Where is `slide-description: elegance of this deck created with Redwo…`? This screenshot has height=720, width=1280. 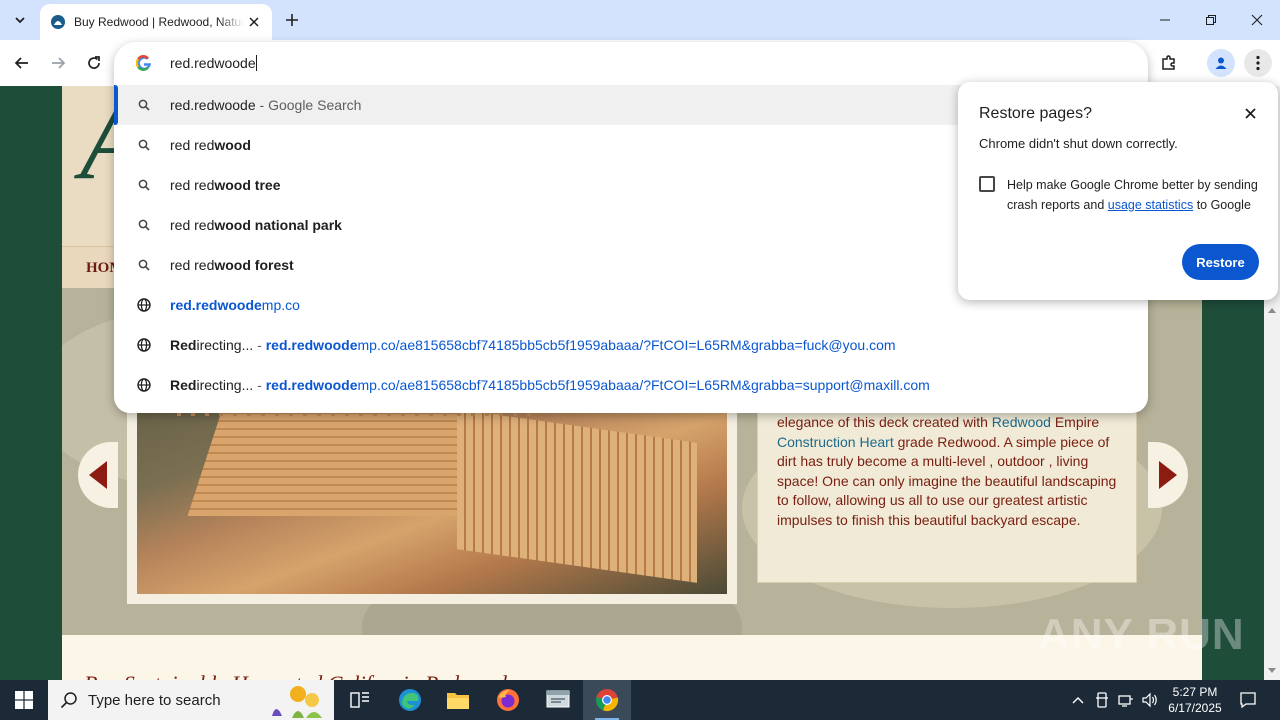 slide-description: elegance of this deck created with Redwo… is located at coordinates (952, 472).